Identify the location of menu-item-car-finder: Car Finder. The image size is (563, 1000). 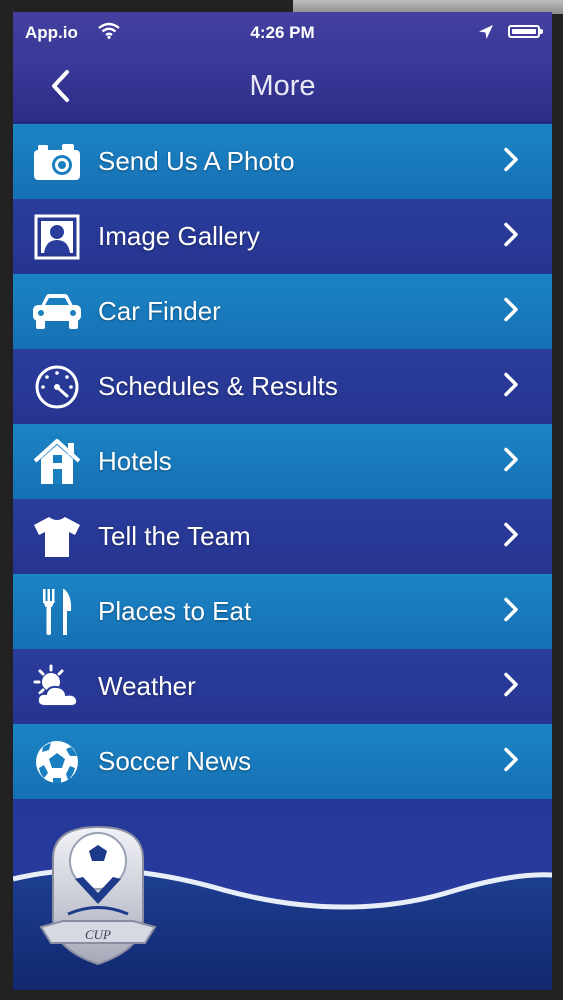
(282, 311).